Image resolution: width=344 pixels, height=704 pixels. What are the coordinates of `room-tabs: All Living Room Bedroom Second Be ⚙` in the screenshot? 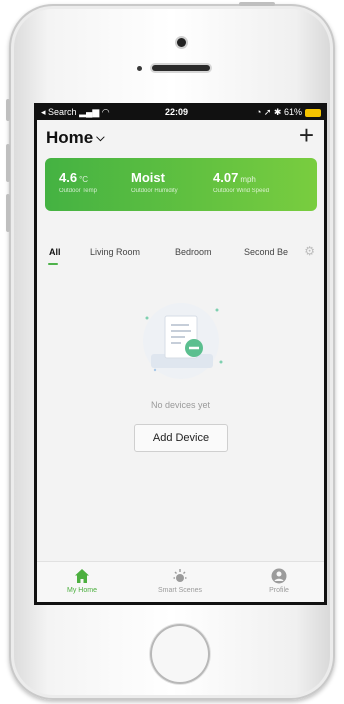 It's located at (180, 255).